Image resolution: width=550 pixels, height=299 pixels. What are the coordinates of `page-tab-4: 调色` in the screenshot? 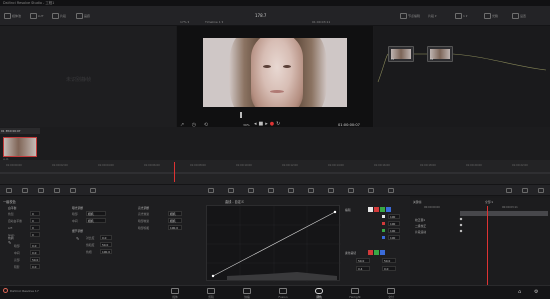 It's located at (319, 293).